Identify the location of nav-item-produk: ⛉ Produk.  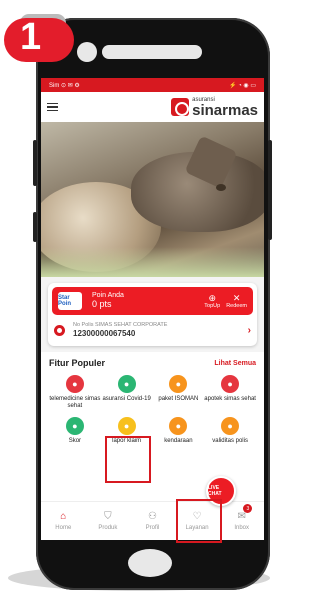
(108, 521).